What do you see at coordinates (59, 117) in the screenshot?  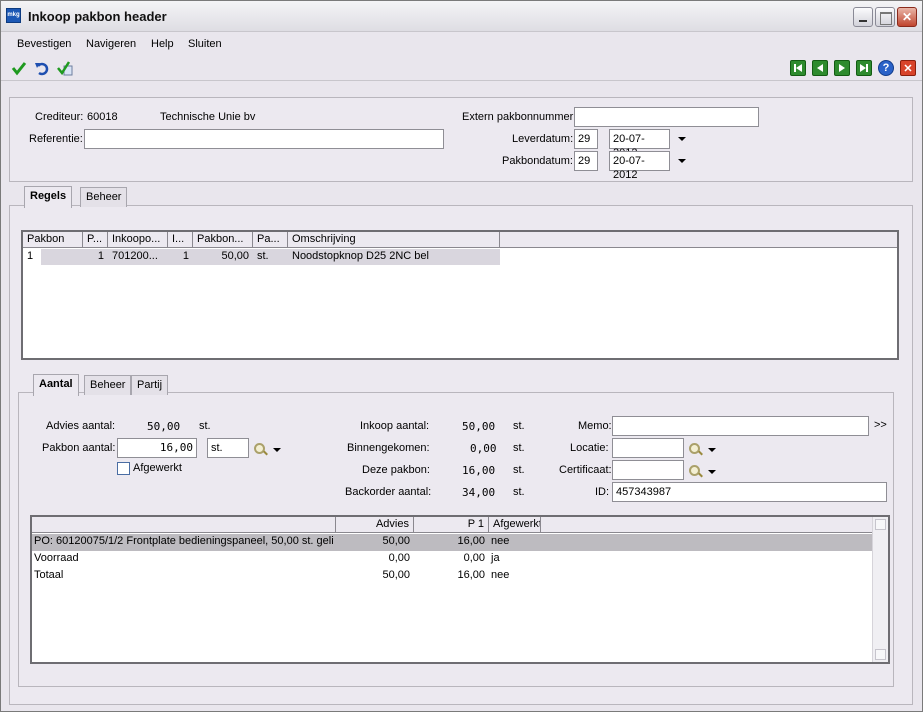 I see `crediteur-label: Crediteur:` at bounding box center [59, 117].